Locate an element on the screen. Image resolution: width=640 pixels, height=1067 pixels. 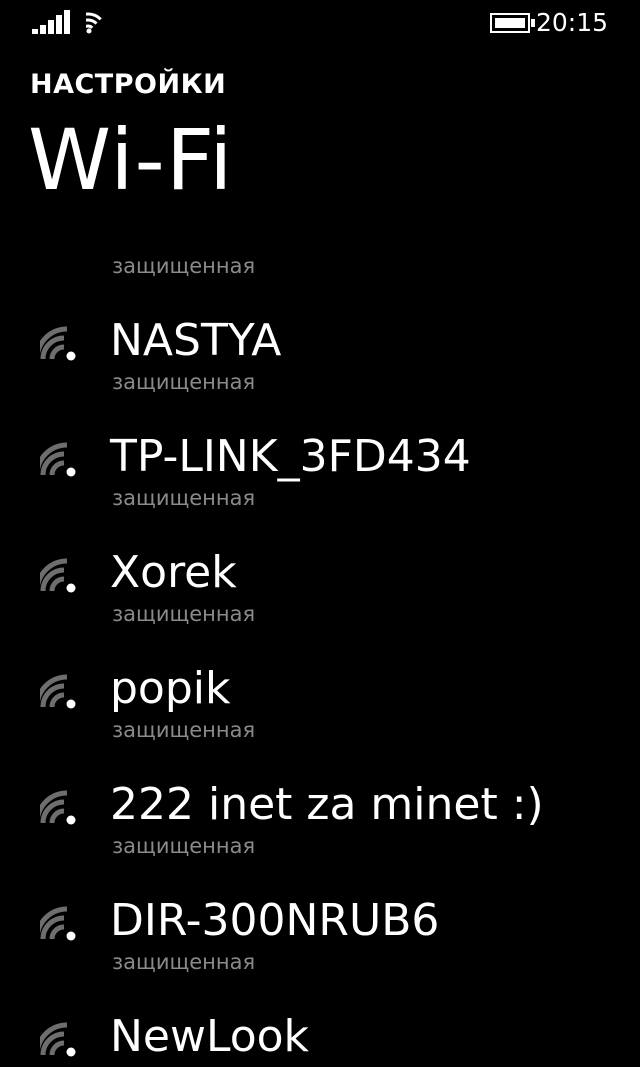
network-item-6: DIR-300NRUB6 защищенная is located at coordinates (320, 933).